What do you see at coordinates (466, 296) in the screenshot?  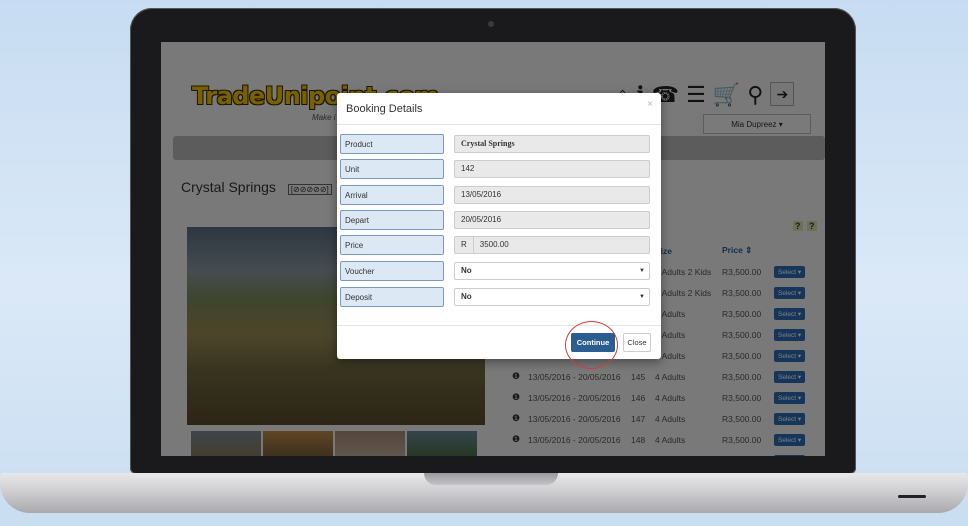 I see `deposit-value: No` at bounding box center [466, 296].